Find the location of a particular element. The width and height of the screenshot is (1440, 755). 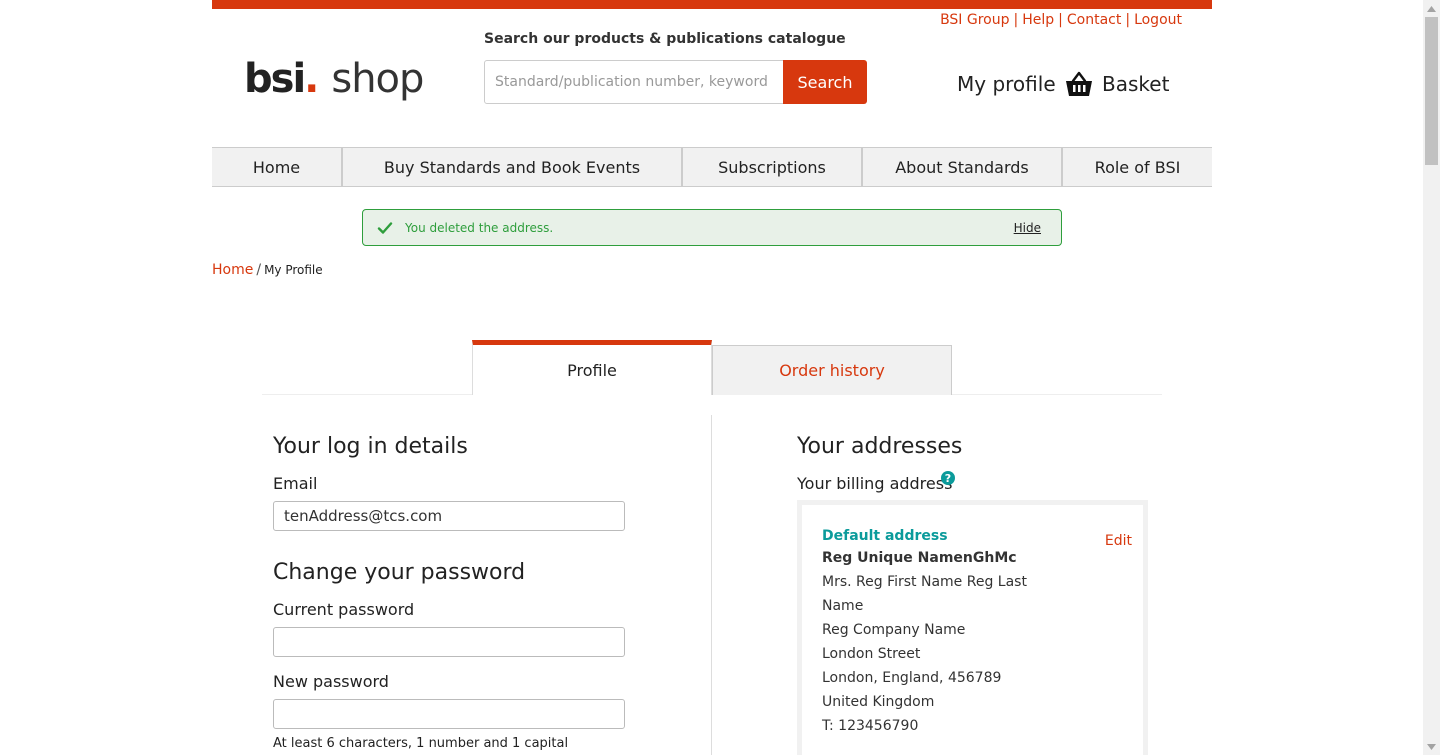

help-link: Help is located at coordinates (1038, 20).